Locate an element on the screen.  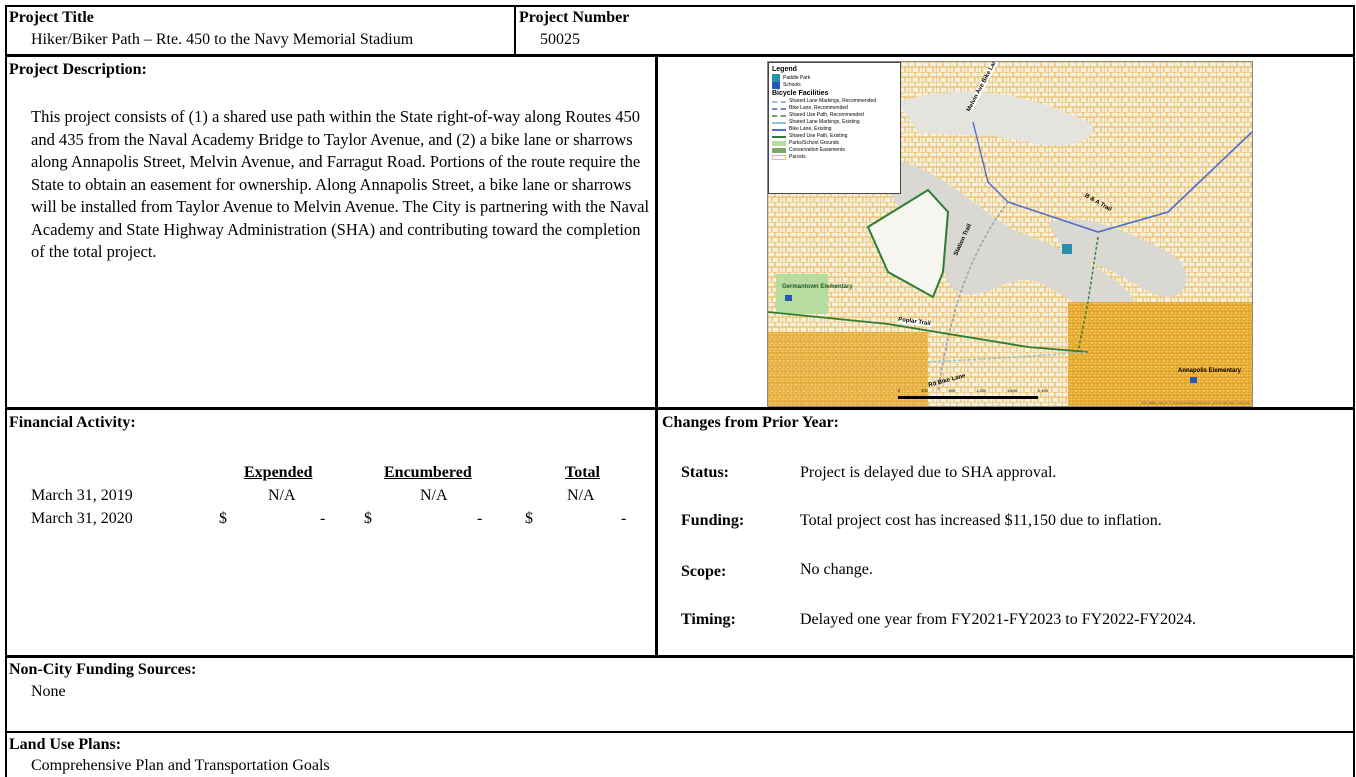
dense-parcels-south is located at coordinates (1160, 354).